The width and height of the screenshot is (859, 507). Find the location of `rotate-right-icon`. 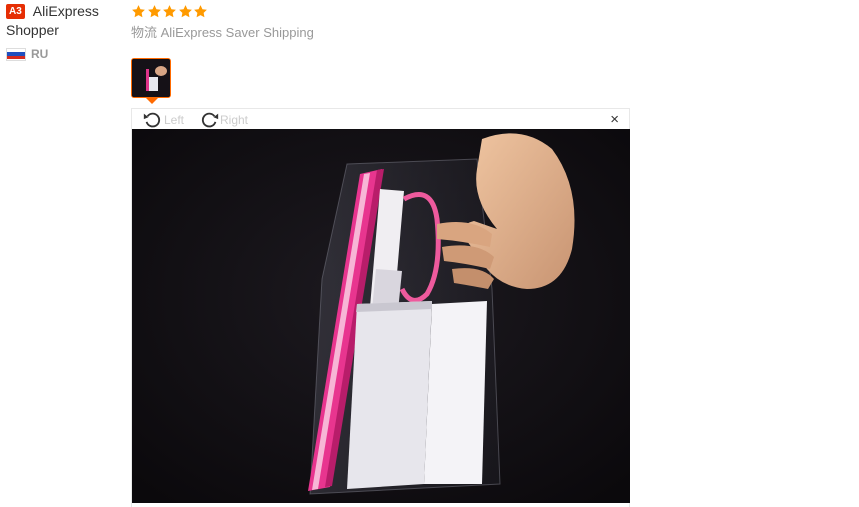

rotate-right-icon is located at coordinates (210, 120).